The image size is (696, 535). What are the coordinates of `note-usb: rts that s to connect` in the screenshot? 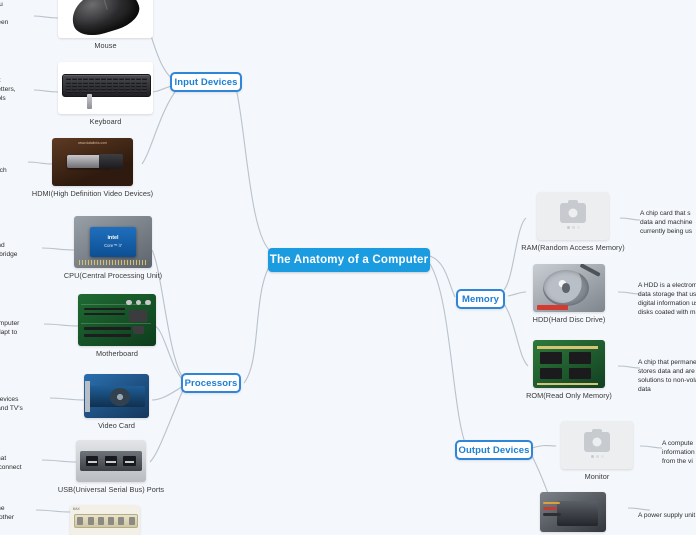 It's located at (11, 463).